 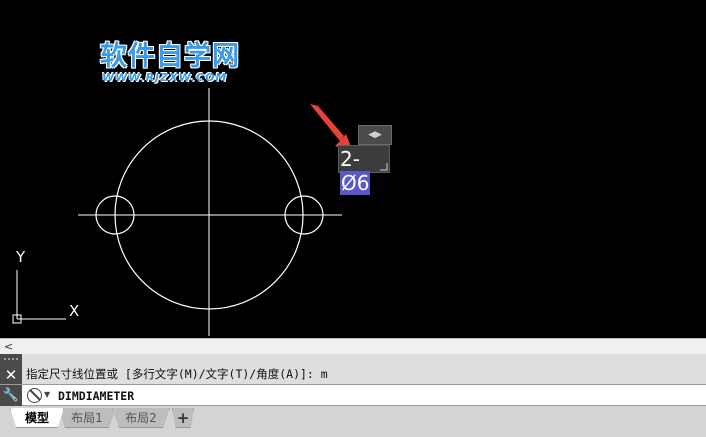 I want to click on command-line-grip: ✕, so click(x=11, y=369).